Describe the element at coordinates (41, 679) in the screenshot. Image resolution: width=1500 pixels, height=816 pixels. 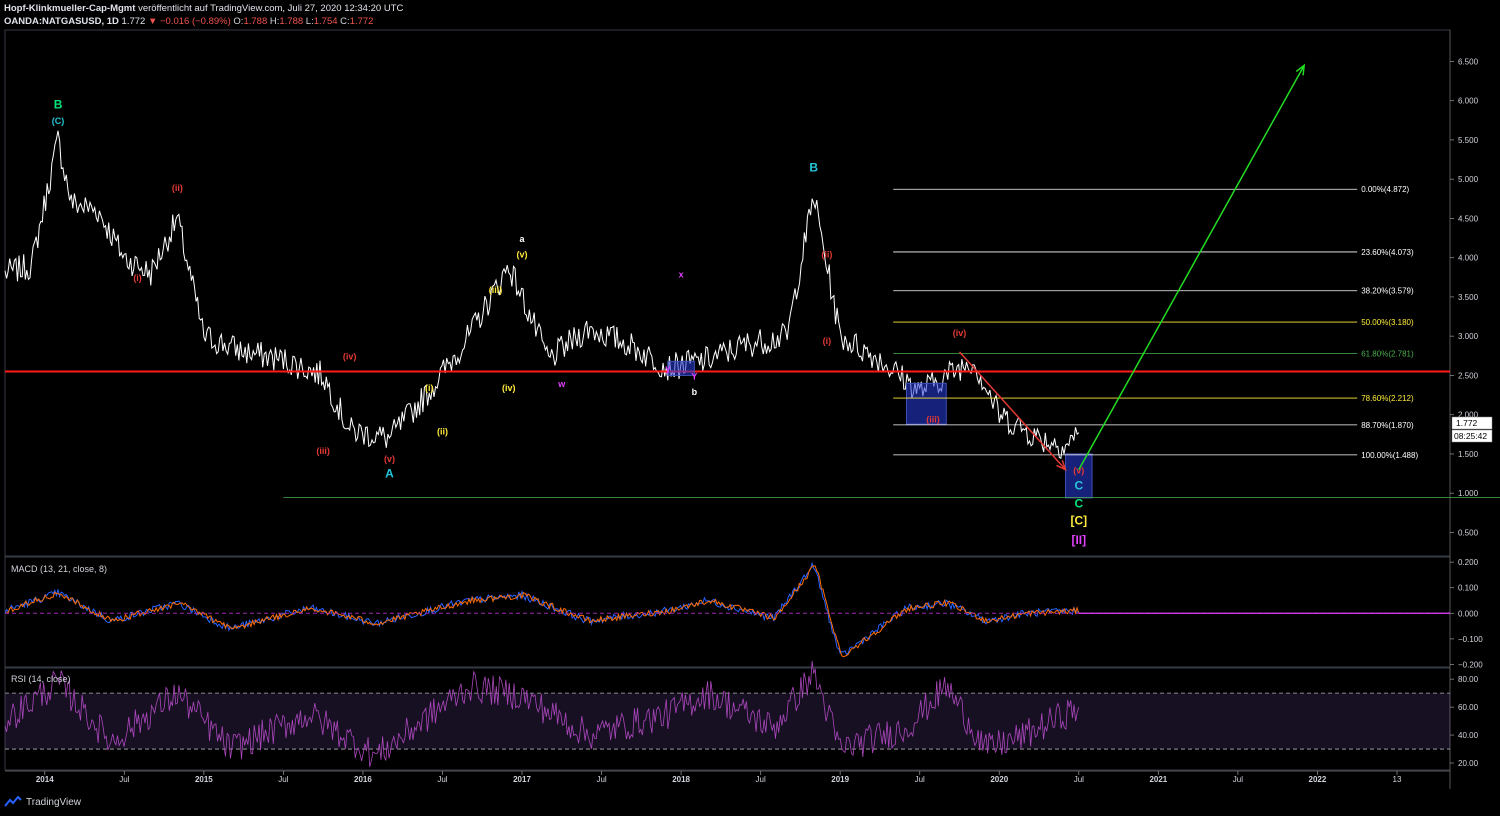
I see `rsi-title: RSI (14, close)` at that location.